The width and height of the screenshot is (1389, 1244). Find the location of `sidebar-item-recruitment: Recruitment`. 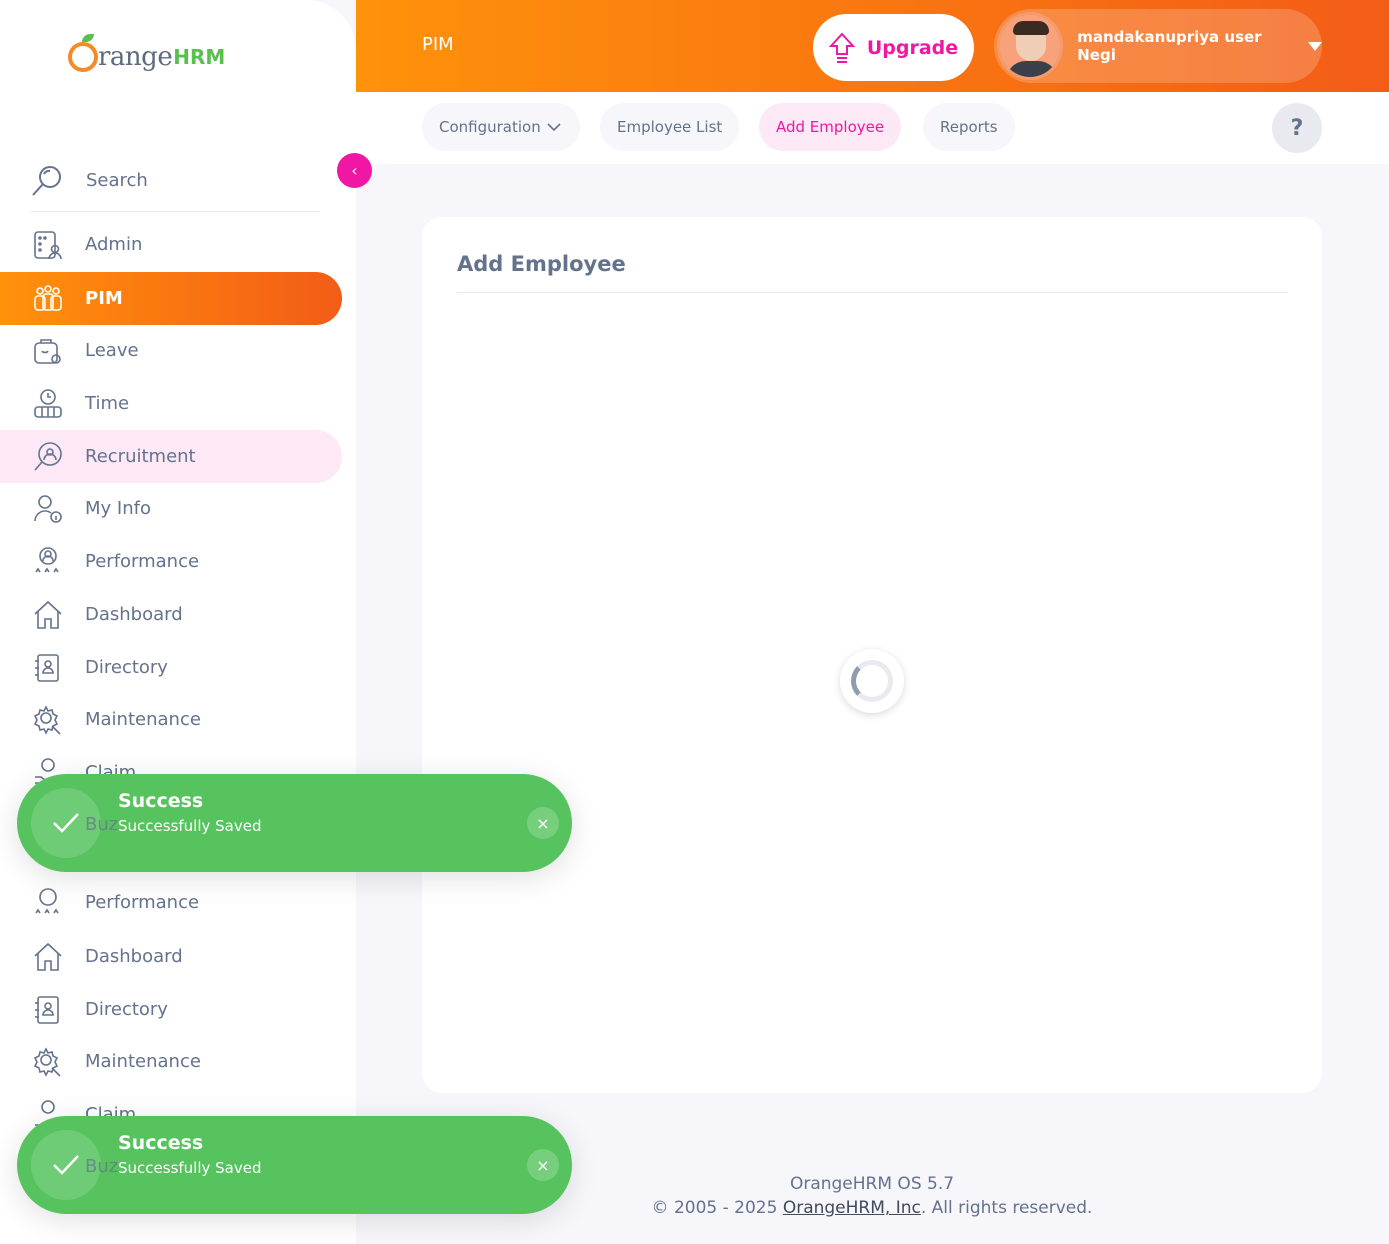

sidebar-item-recruitment: Recruitment is located at coordinates (171, 456).